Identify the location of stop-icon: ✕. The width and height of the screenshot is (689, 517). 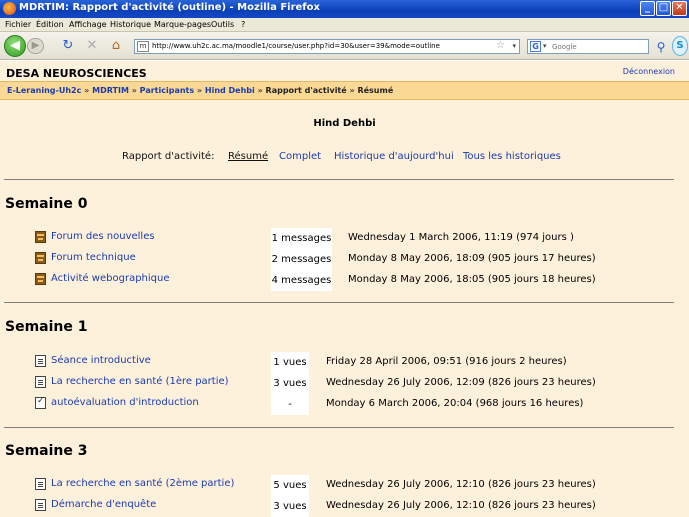
(92, 46).